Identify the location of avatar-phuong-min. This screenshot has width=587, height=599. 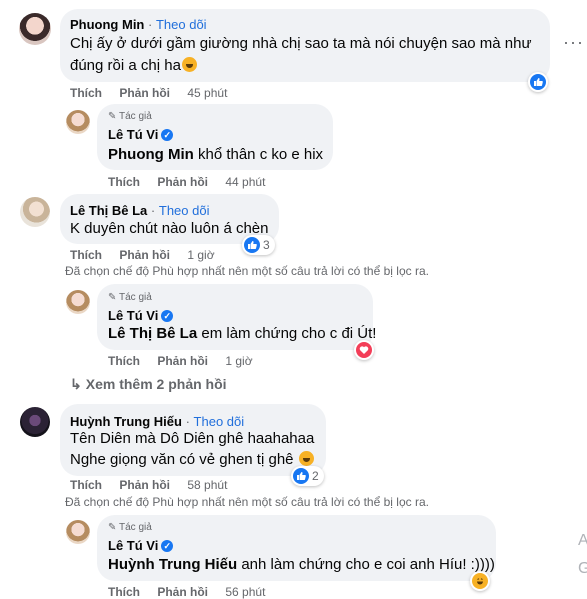
(35, 29).